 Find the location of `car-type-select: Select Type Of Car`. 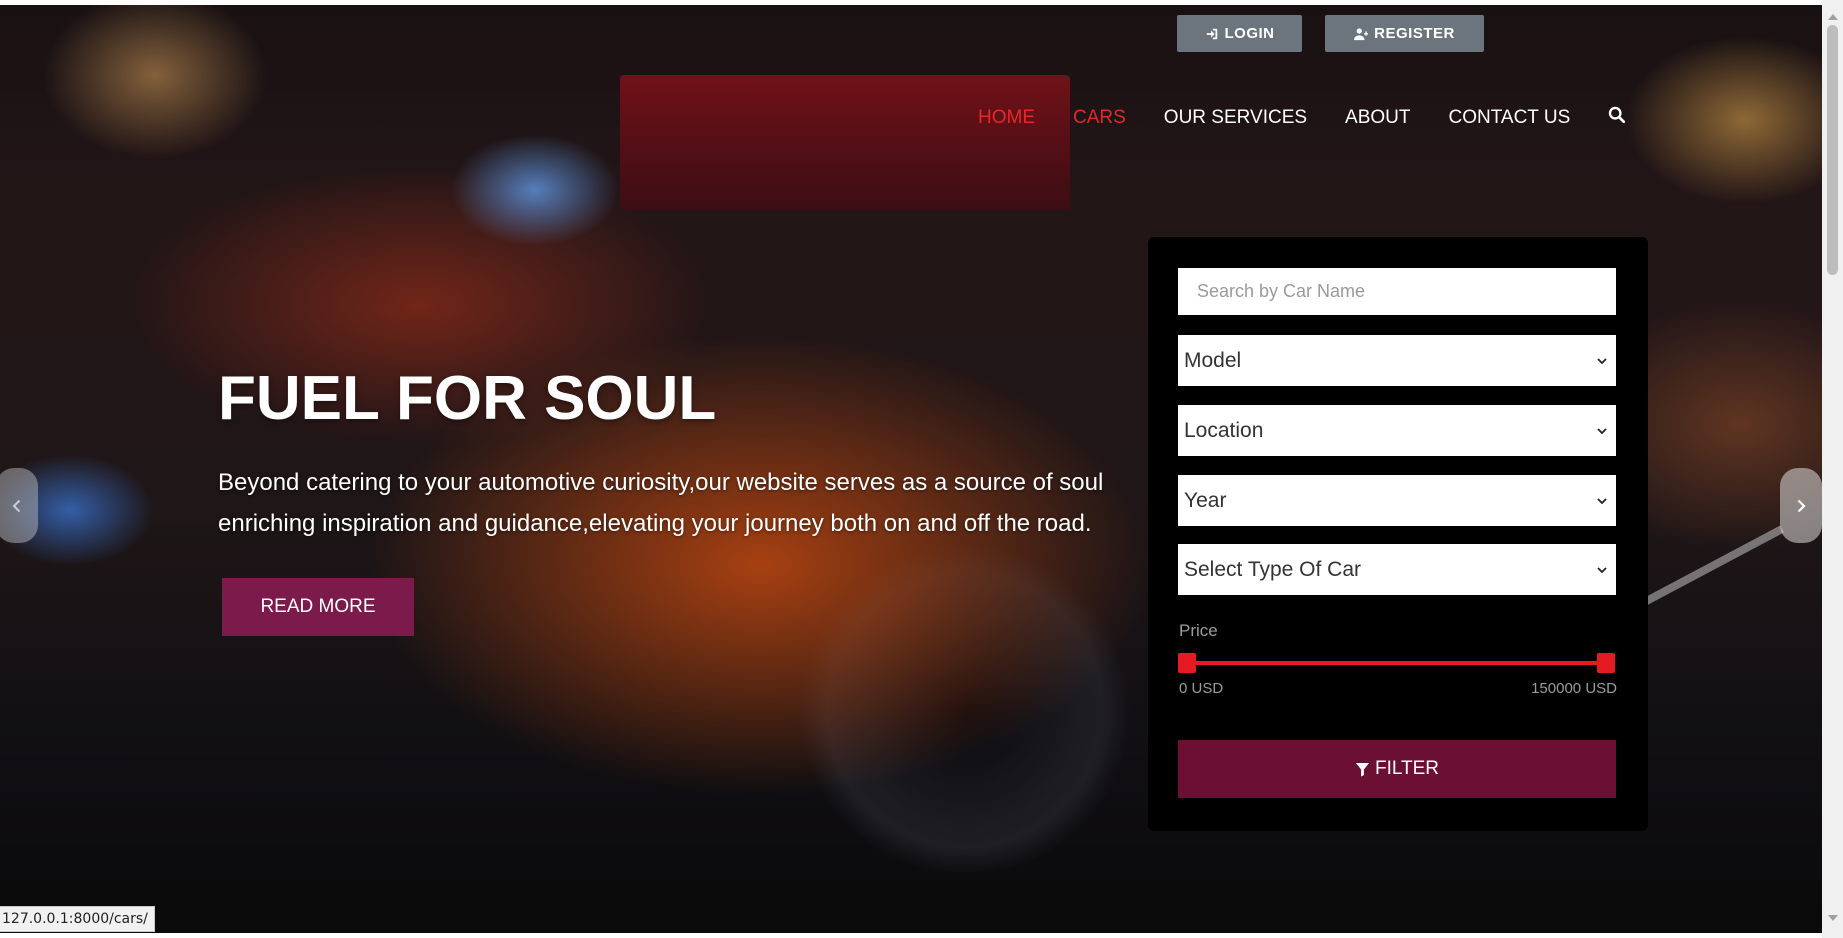

car-type-select: Select Type Of Car is located at coordinates (1397, 569).